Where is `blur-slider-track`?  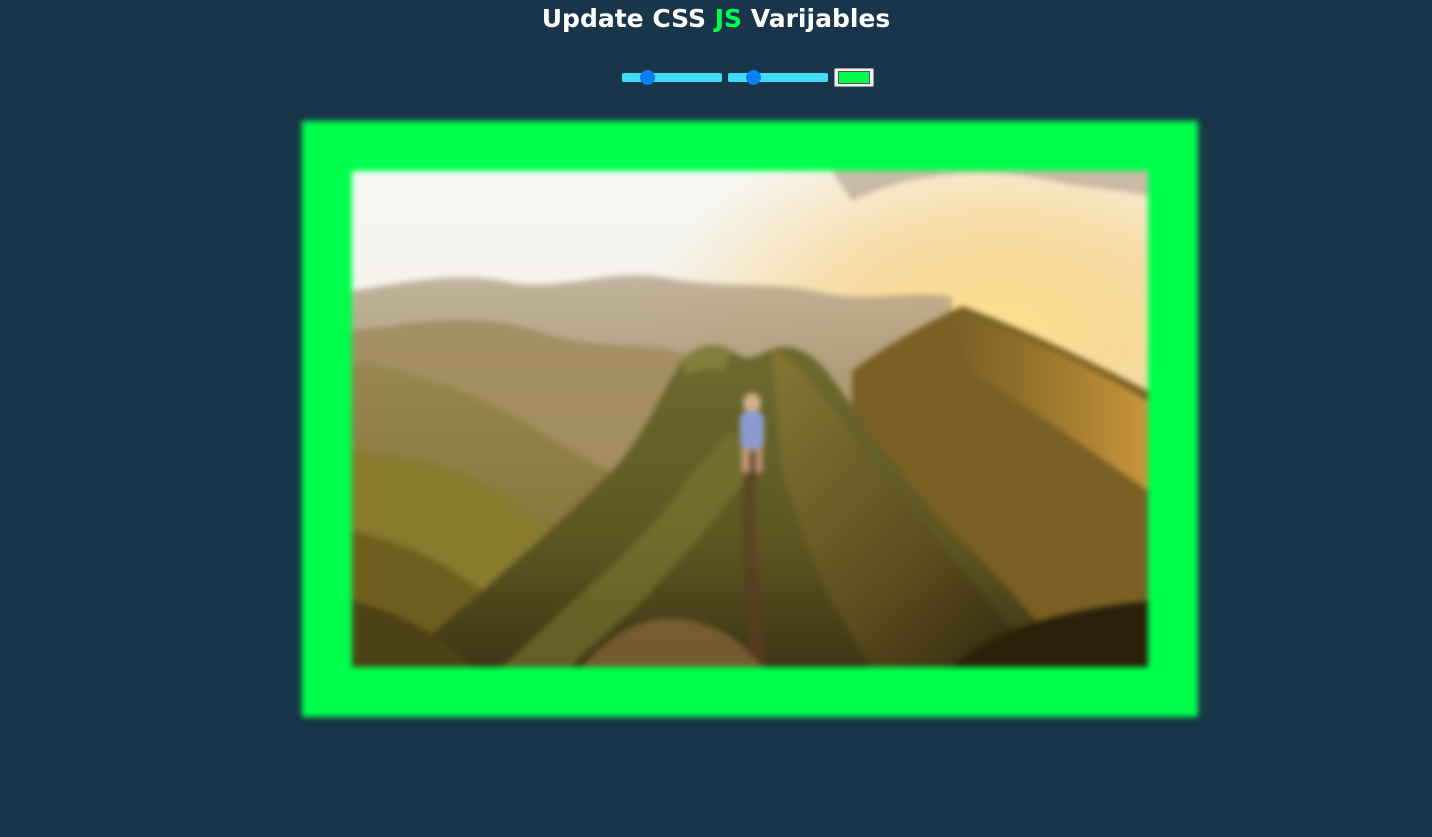 blur-slider-track is located at coordinates (778, 77).